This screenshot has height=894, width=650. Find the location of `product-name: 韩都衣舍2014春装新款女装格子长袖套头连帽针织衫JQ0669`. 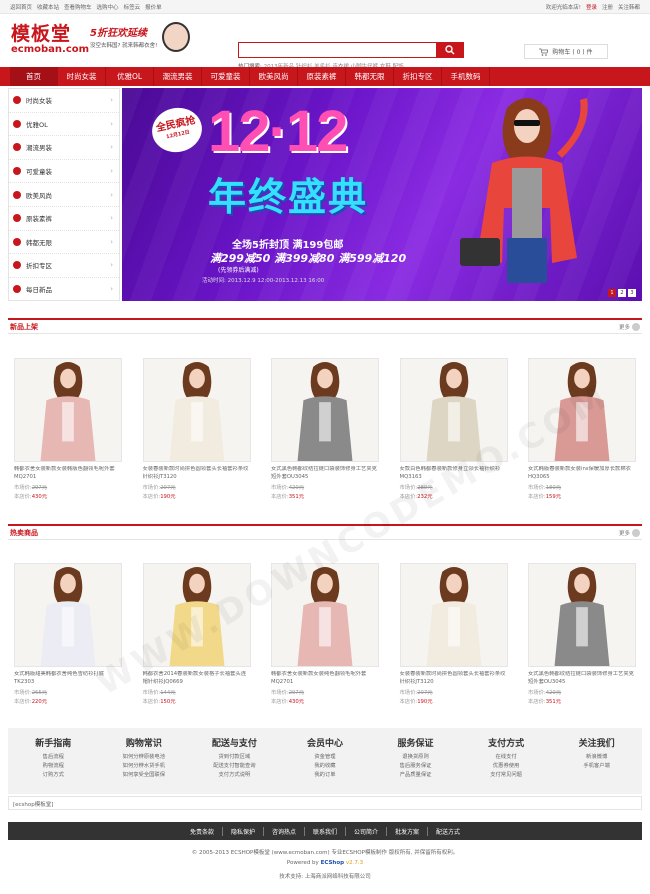

product-name: 韩都衣舍2014春装新款女装格子长袖套头连帽针织衫JQ0669 is located at coordinates (197, 678).